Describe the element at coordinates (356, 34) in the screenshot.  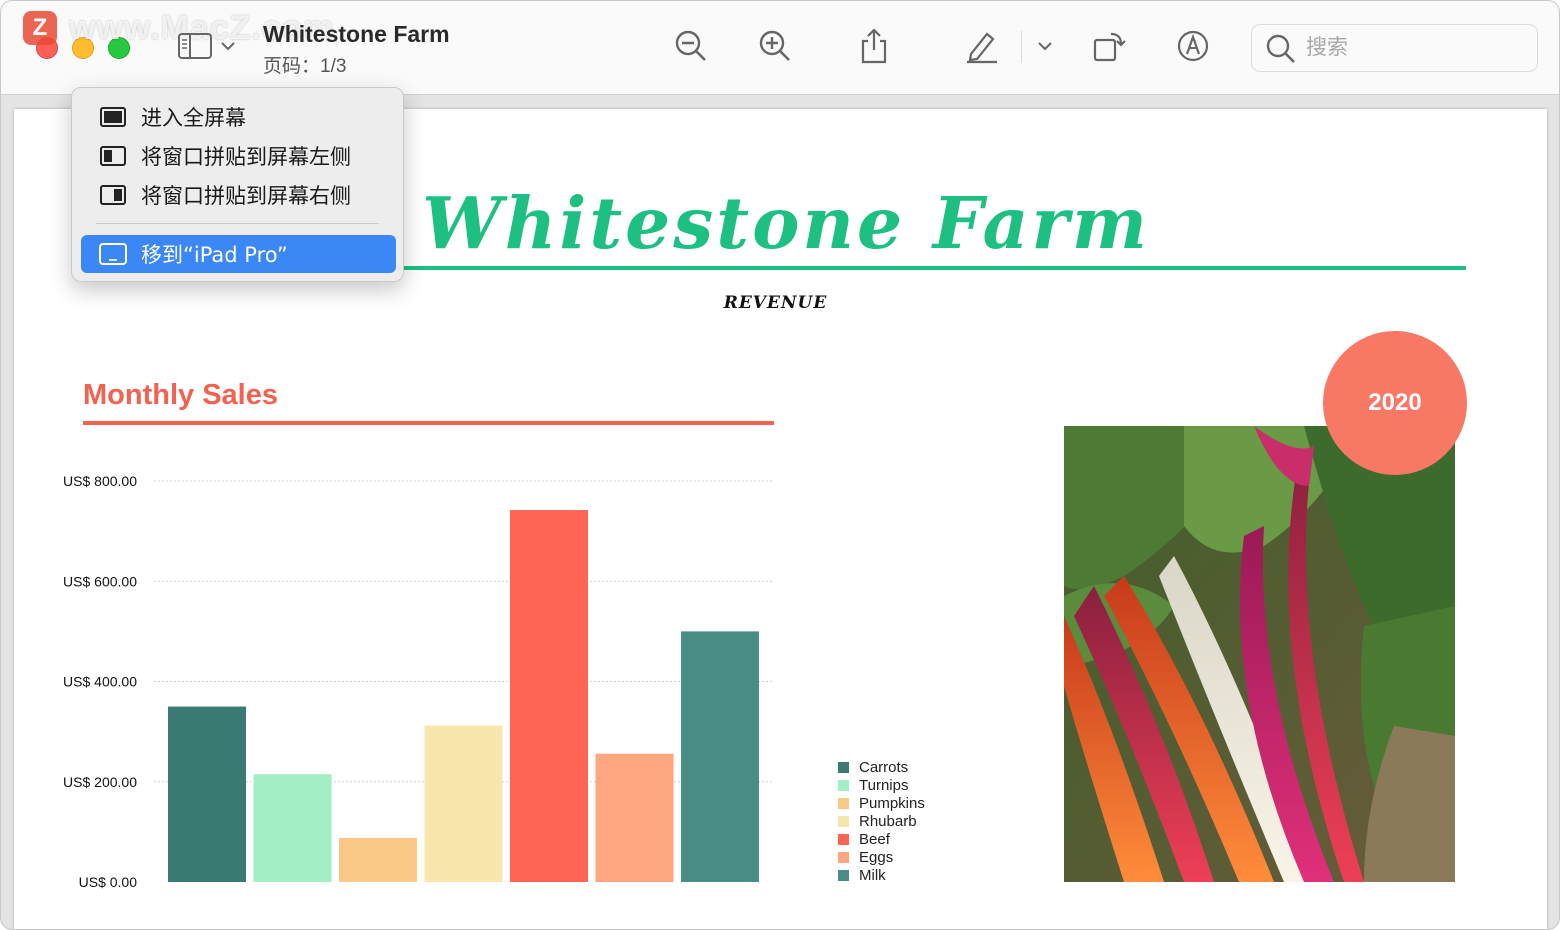
I see `document-title: Whitestone Farm` at that location.